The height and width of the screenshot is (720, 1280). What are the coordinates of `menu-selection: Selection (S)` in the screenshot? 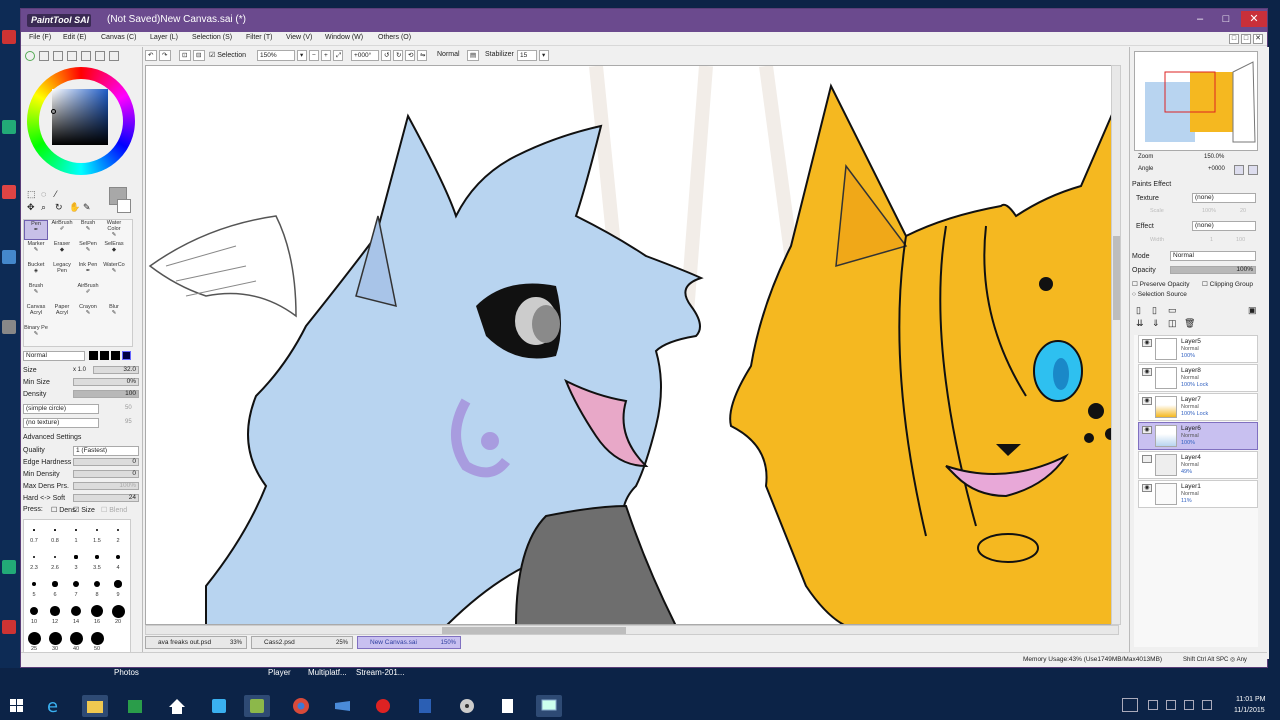 It's located at (212, 37).